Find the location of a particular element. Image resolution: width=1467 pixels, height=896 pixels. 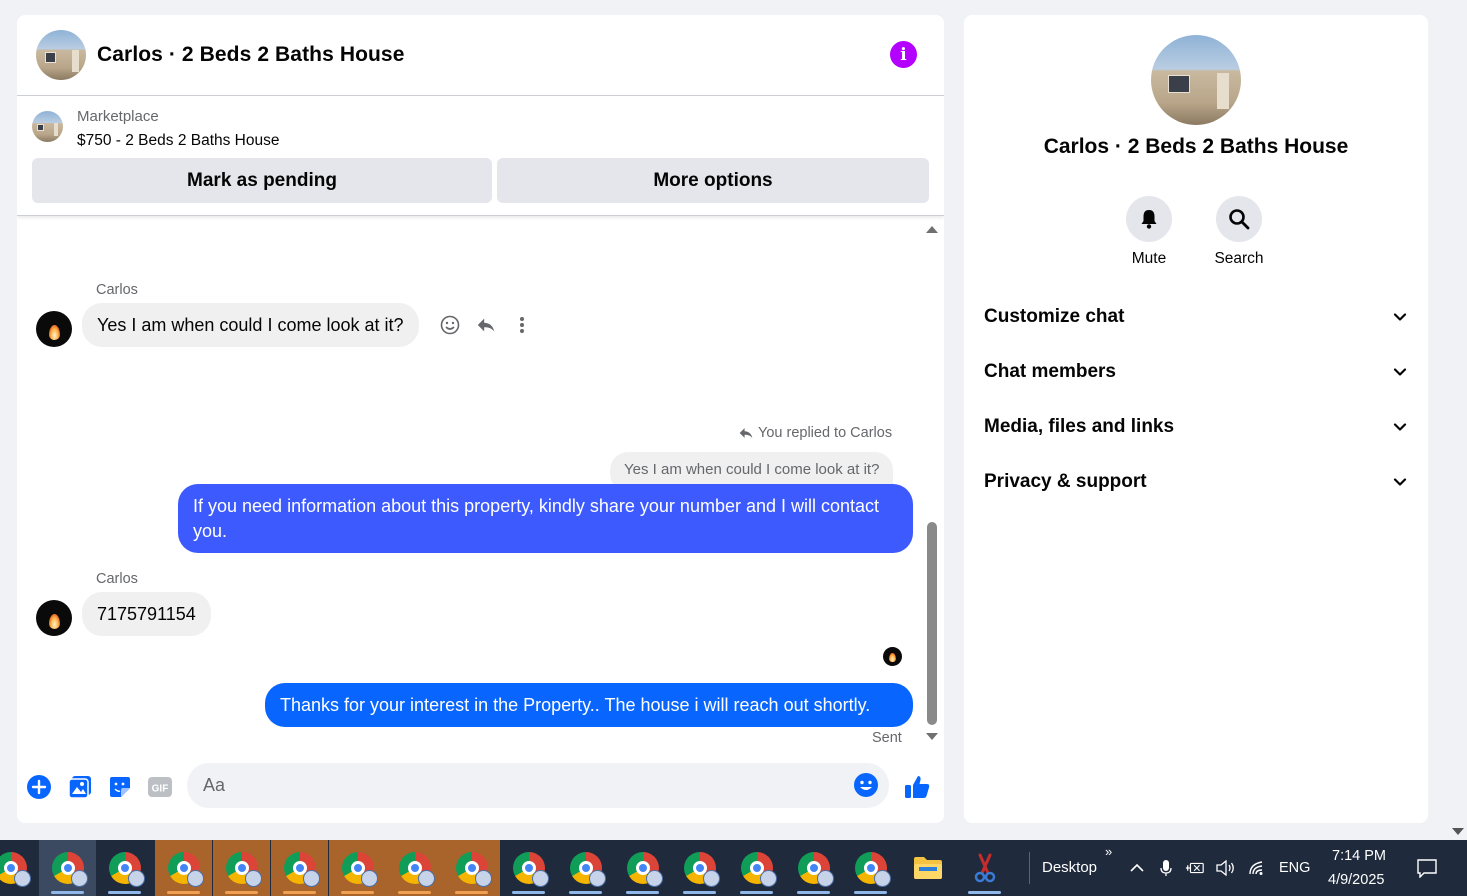

listing-thumbnail is located at coordinates (47, 126).